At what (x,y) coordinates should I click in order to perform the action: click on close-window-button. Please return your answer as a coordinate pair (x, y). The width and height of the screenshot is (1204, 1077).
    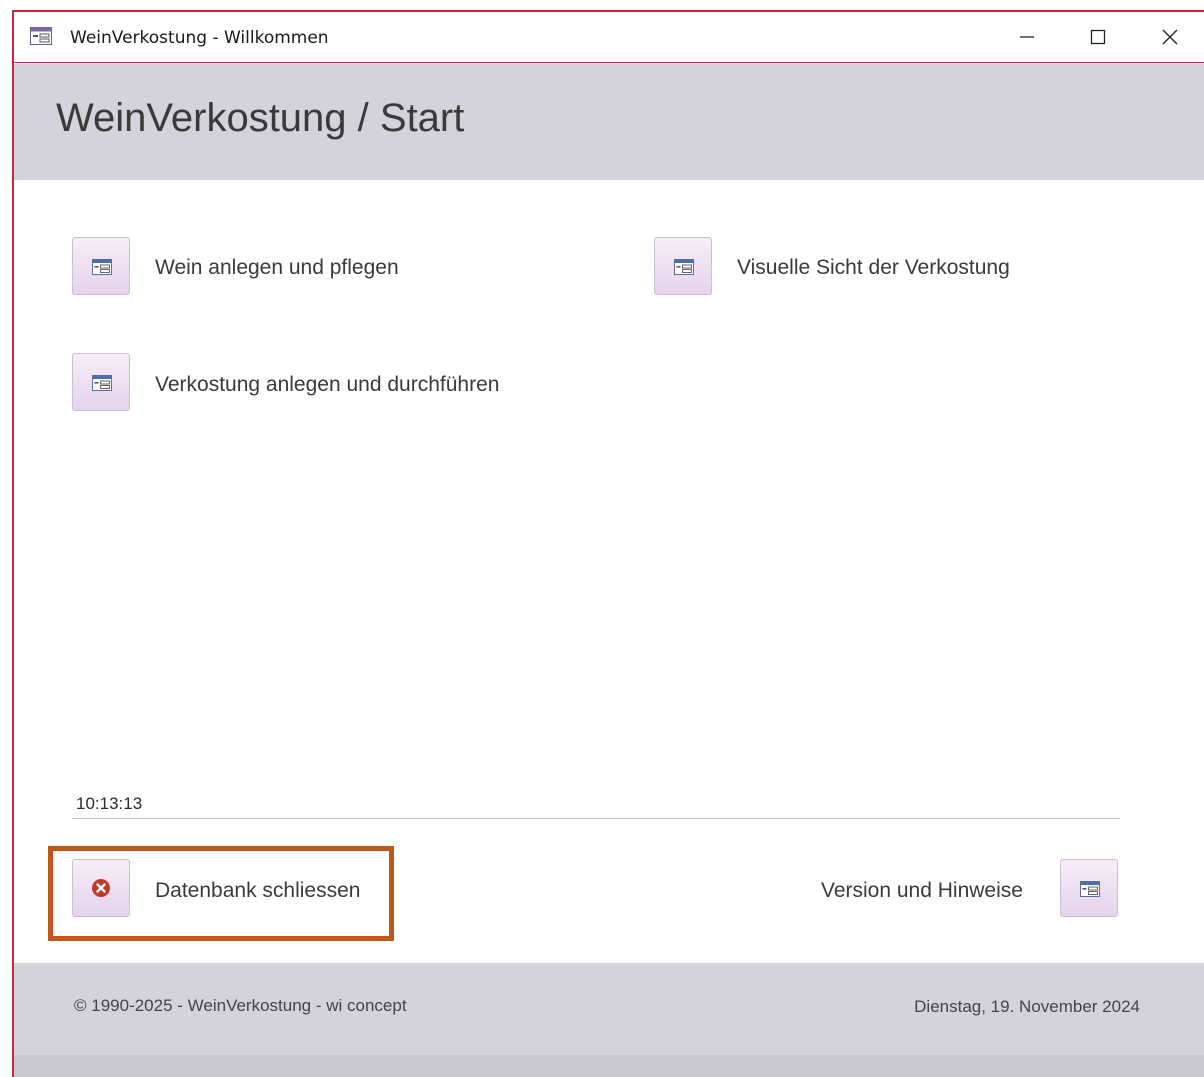
    Looking at the image, I should click on (1170, 37).